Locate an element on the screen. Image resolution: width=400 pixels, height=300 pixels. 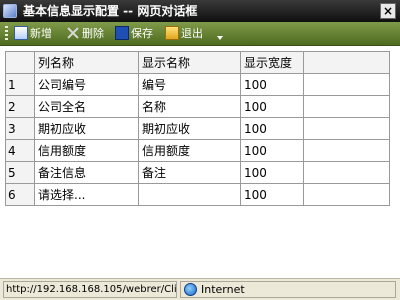
table-row: 1 公司编号 编号 100 is located at coordinates (197, 84).